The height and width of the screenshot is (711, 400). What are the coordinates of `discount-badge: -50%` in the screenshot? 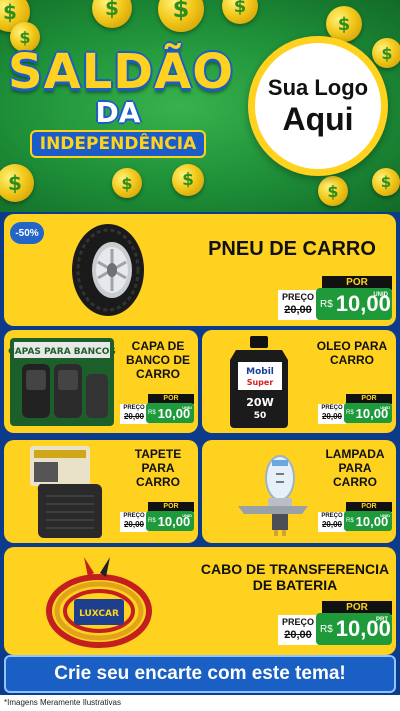 It's located at (27, 233).